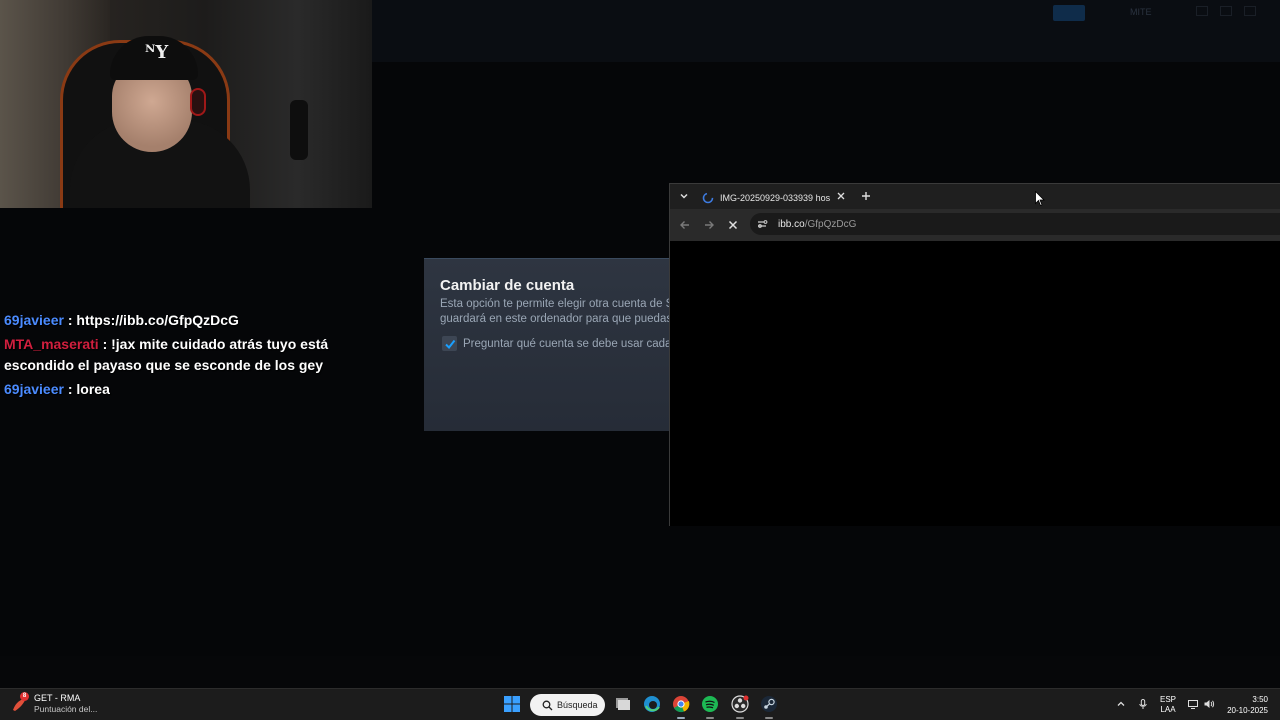  I want to click on spotify-icon, so click(710, 704).